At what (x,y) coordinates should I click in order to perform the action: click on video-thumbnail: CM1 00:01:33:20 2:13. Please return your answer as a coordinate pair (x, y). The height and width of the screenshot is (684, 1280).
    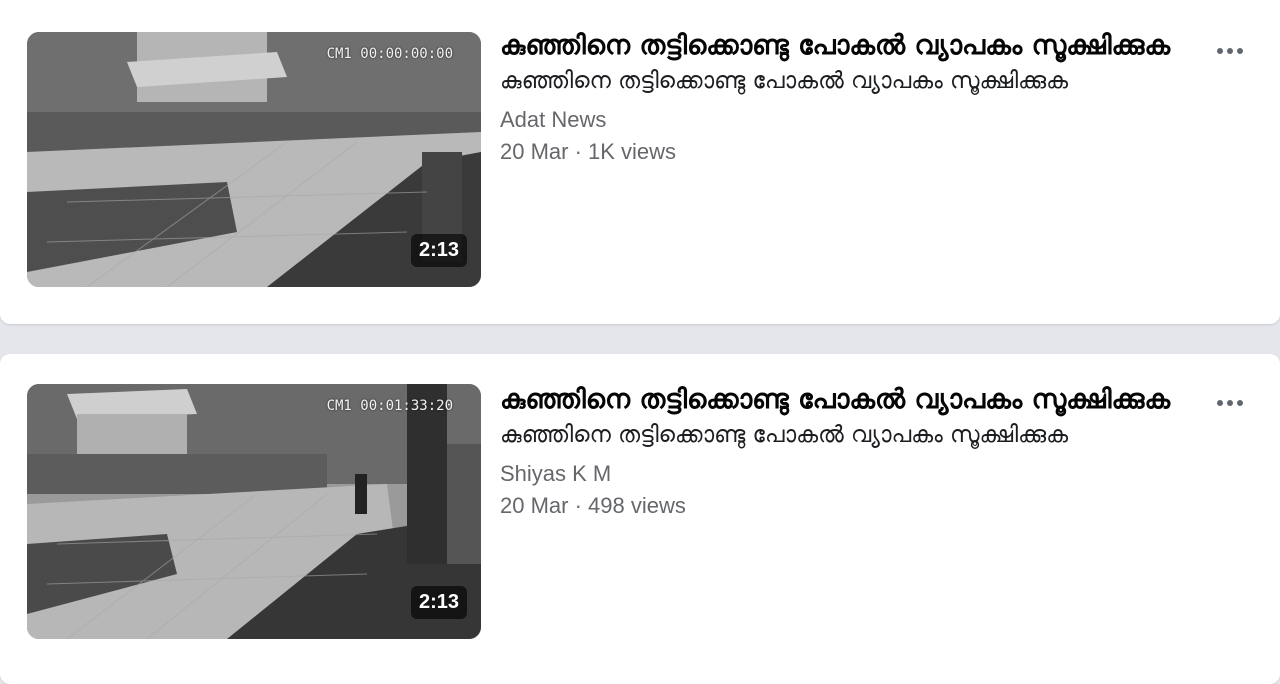
    Looking at the image, I should click on (254, 511).